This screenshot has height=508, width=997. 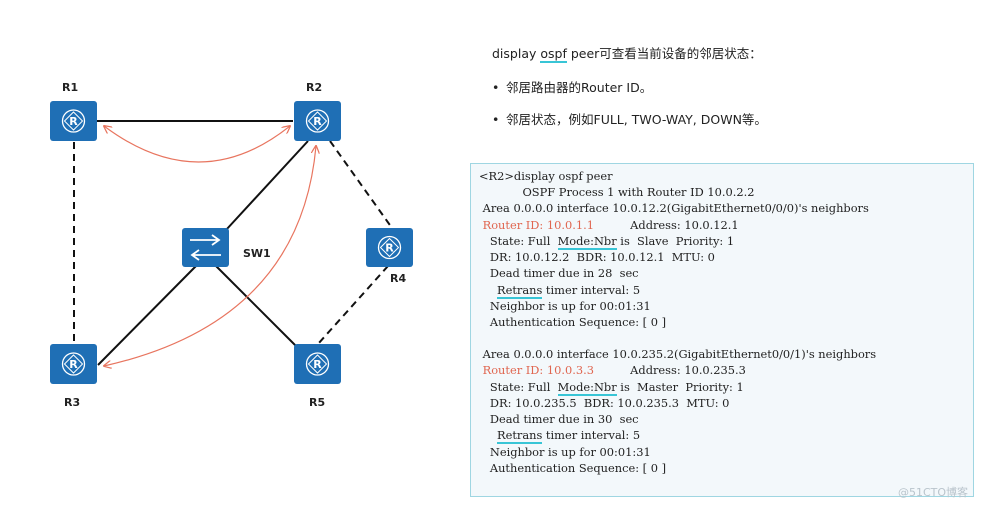 What do you see at coordinates (147, 315) in the screenshot?
I see `link-sw1-r3` at bounding box center [147, 315].